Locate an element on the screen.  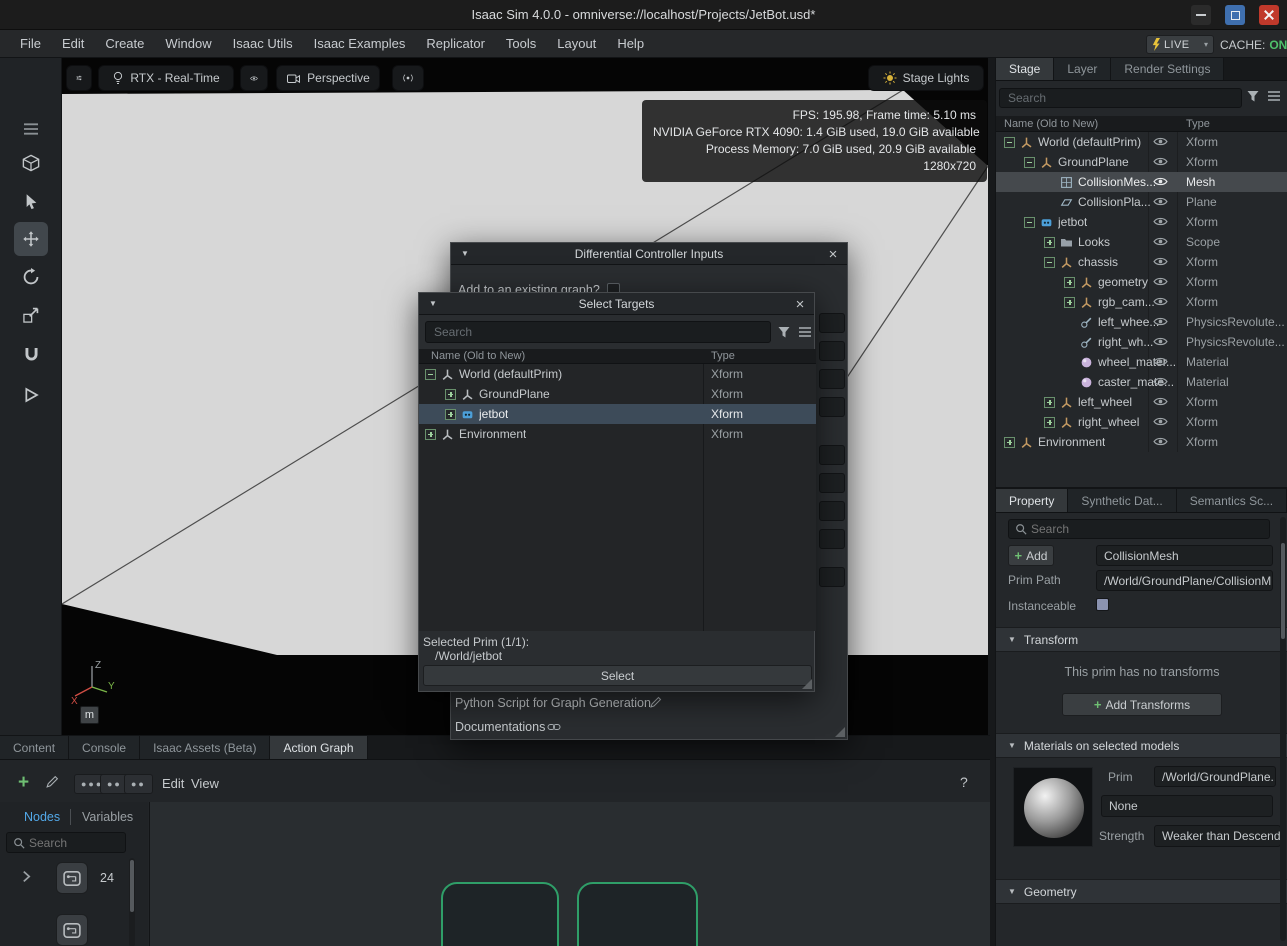
tab-content: Content is located at coordinates (35, 747).